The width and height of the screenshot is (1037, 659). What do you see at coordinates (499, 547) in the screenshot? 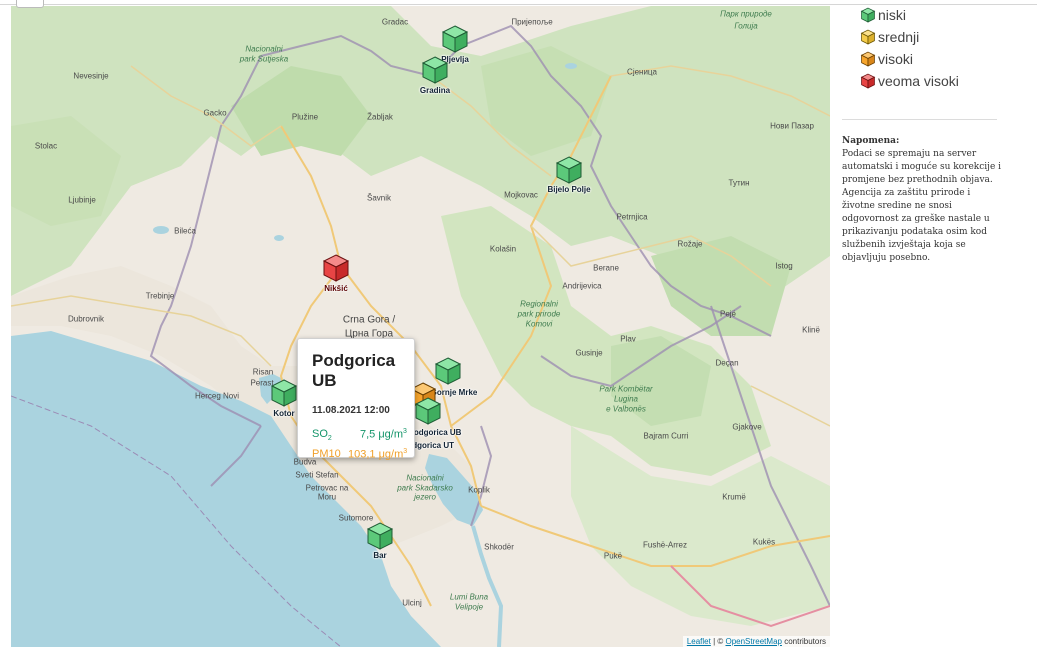
I see `place-label: Shkodër` at bounding box center [499, 547].